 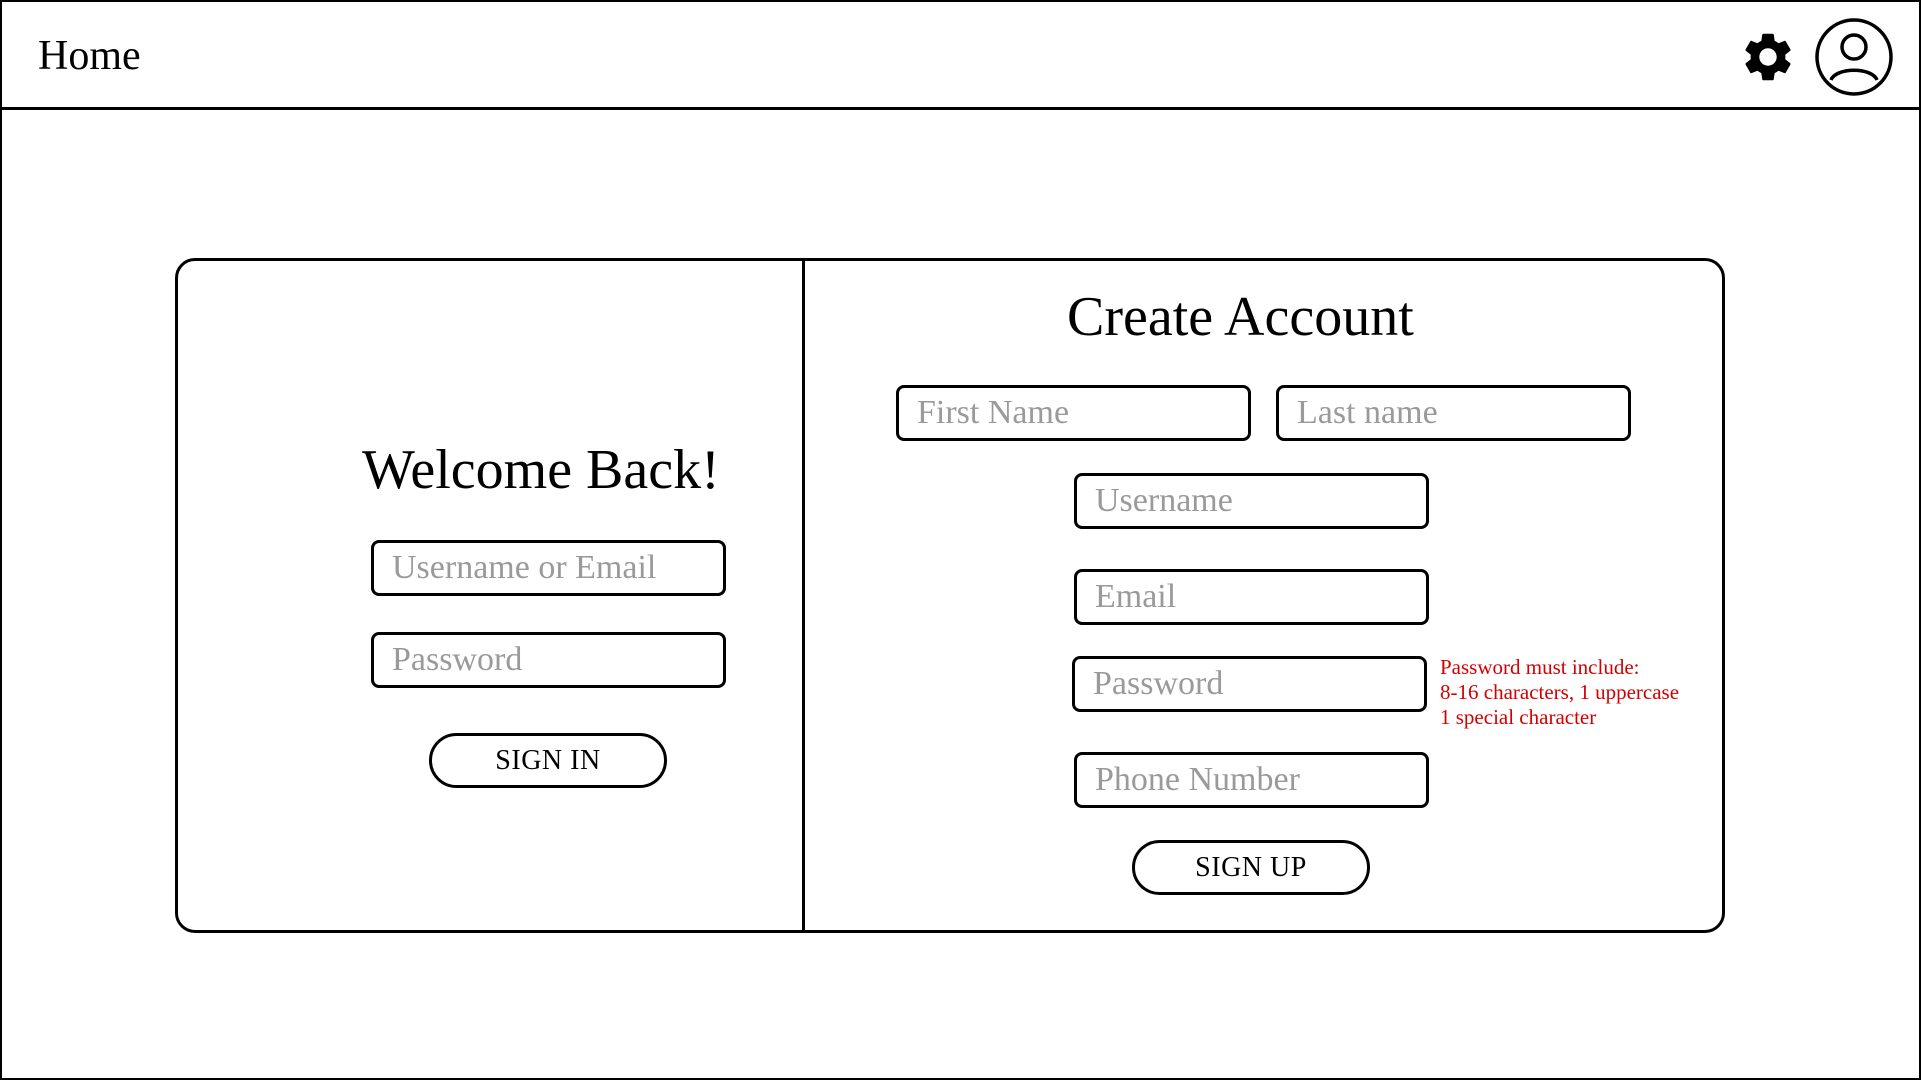 I want to click on password-hint-line: 1 special character, so click(x=1518, y=717).